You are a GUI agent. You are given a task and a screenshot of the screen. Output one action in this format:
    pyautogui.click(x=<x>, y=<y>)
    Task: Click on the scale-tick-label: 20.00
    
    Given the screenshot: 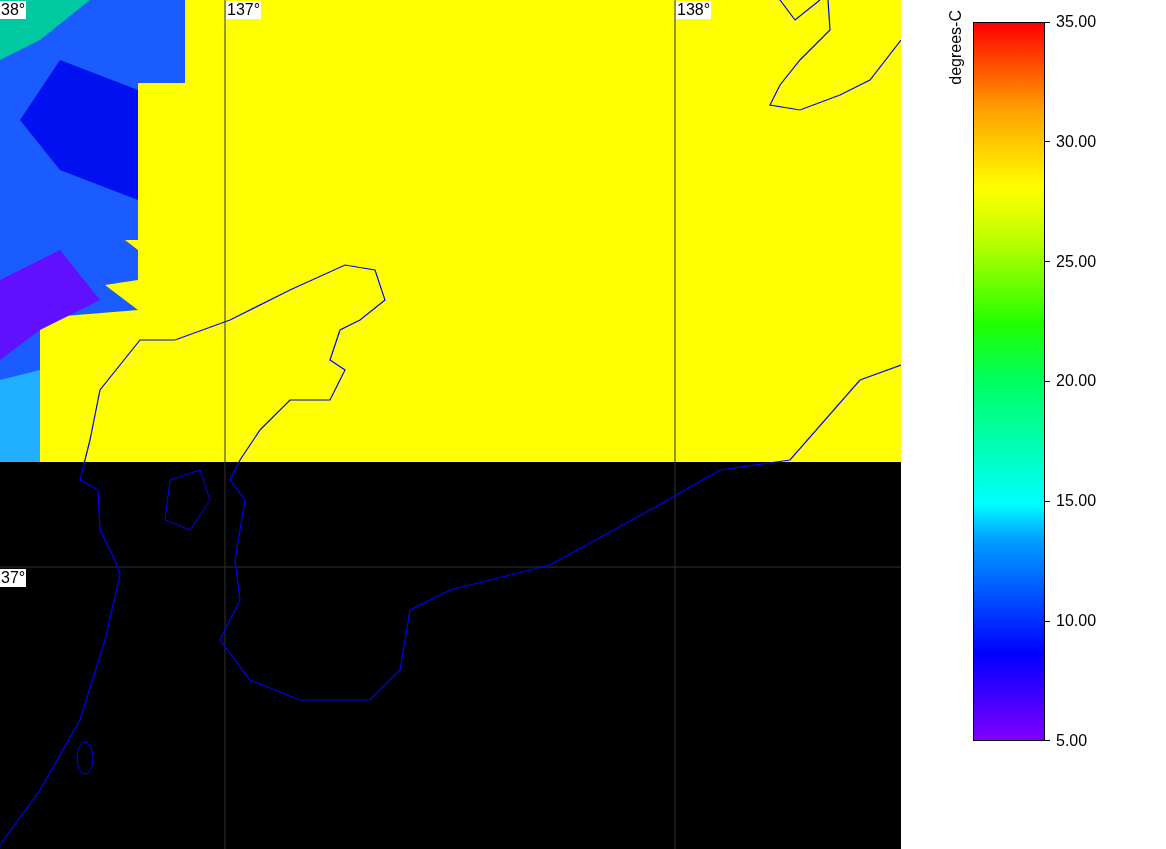 What is the action you would take?
    pyautogui.click(x=1076, y=381)
    